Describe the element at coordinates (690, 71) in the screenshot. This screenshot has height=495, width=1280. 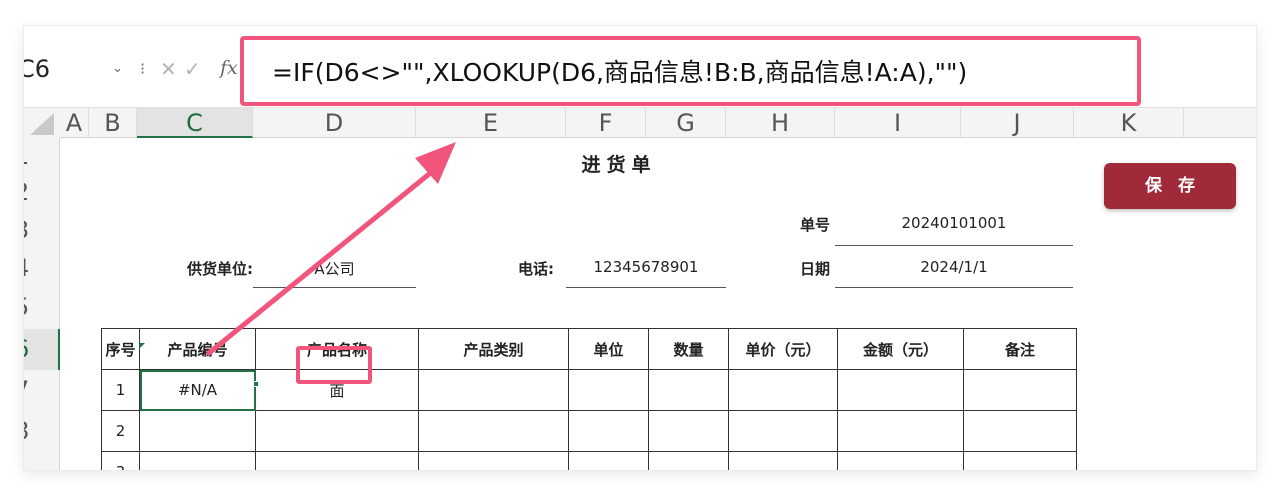
I see `formula-highlight-box` at that location.